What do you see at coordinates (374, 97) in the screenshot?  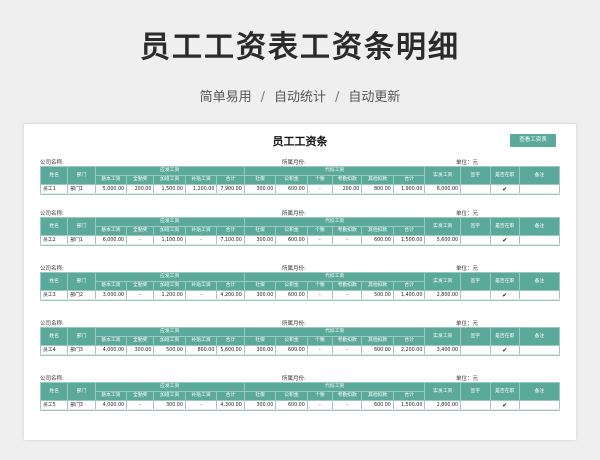 I see `subtitle-part-3: 自动更新` at bounding box center [374, 97].